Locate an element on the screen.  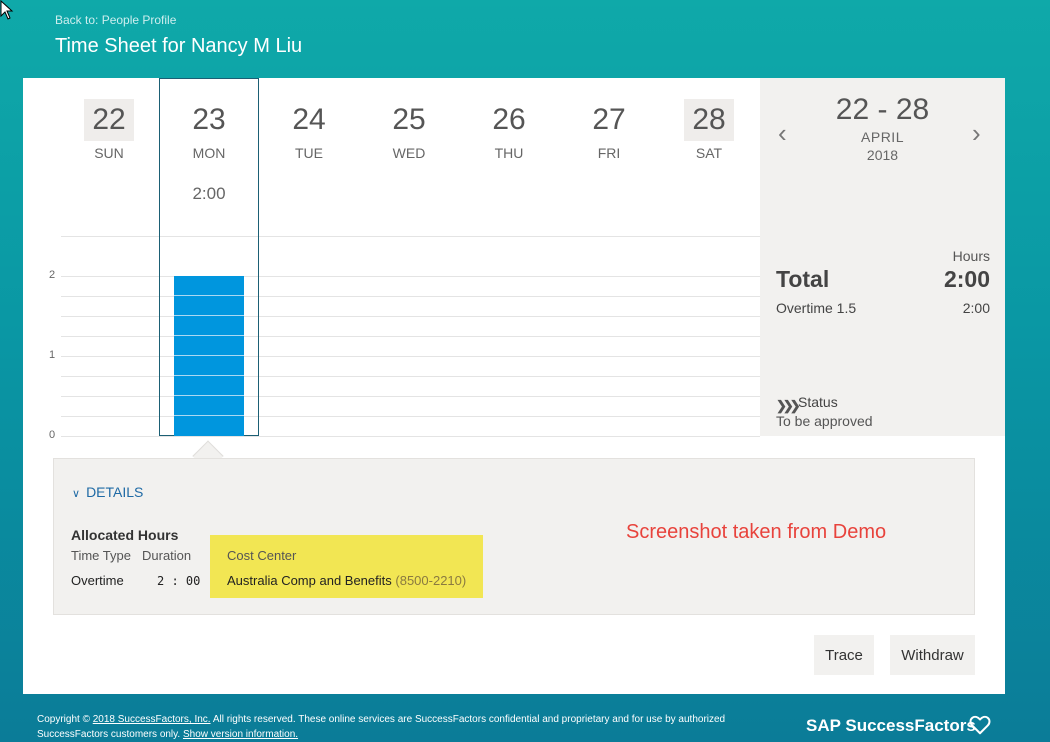
day-thu: 26 THU is located at coordinates (509, 257).